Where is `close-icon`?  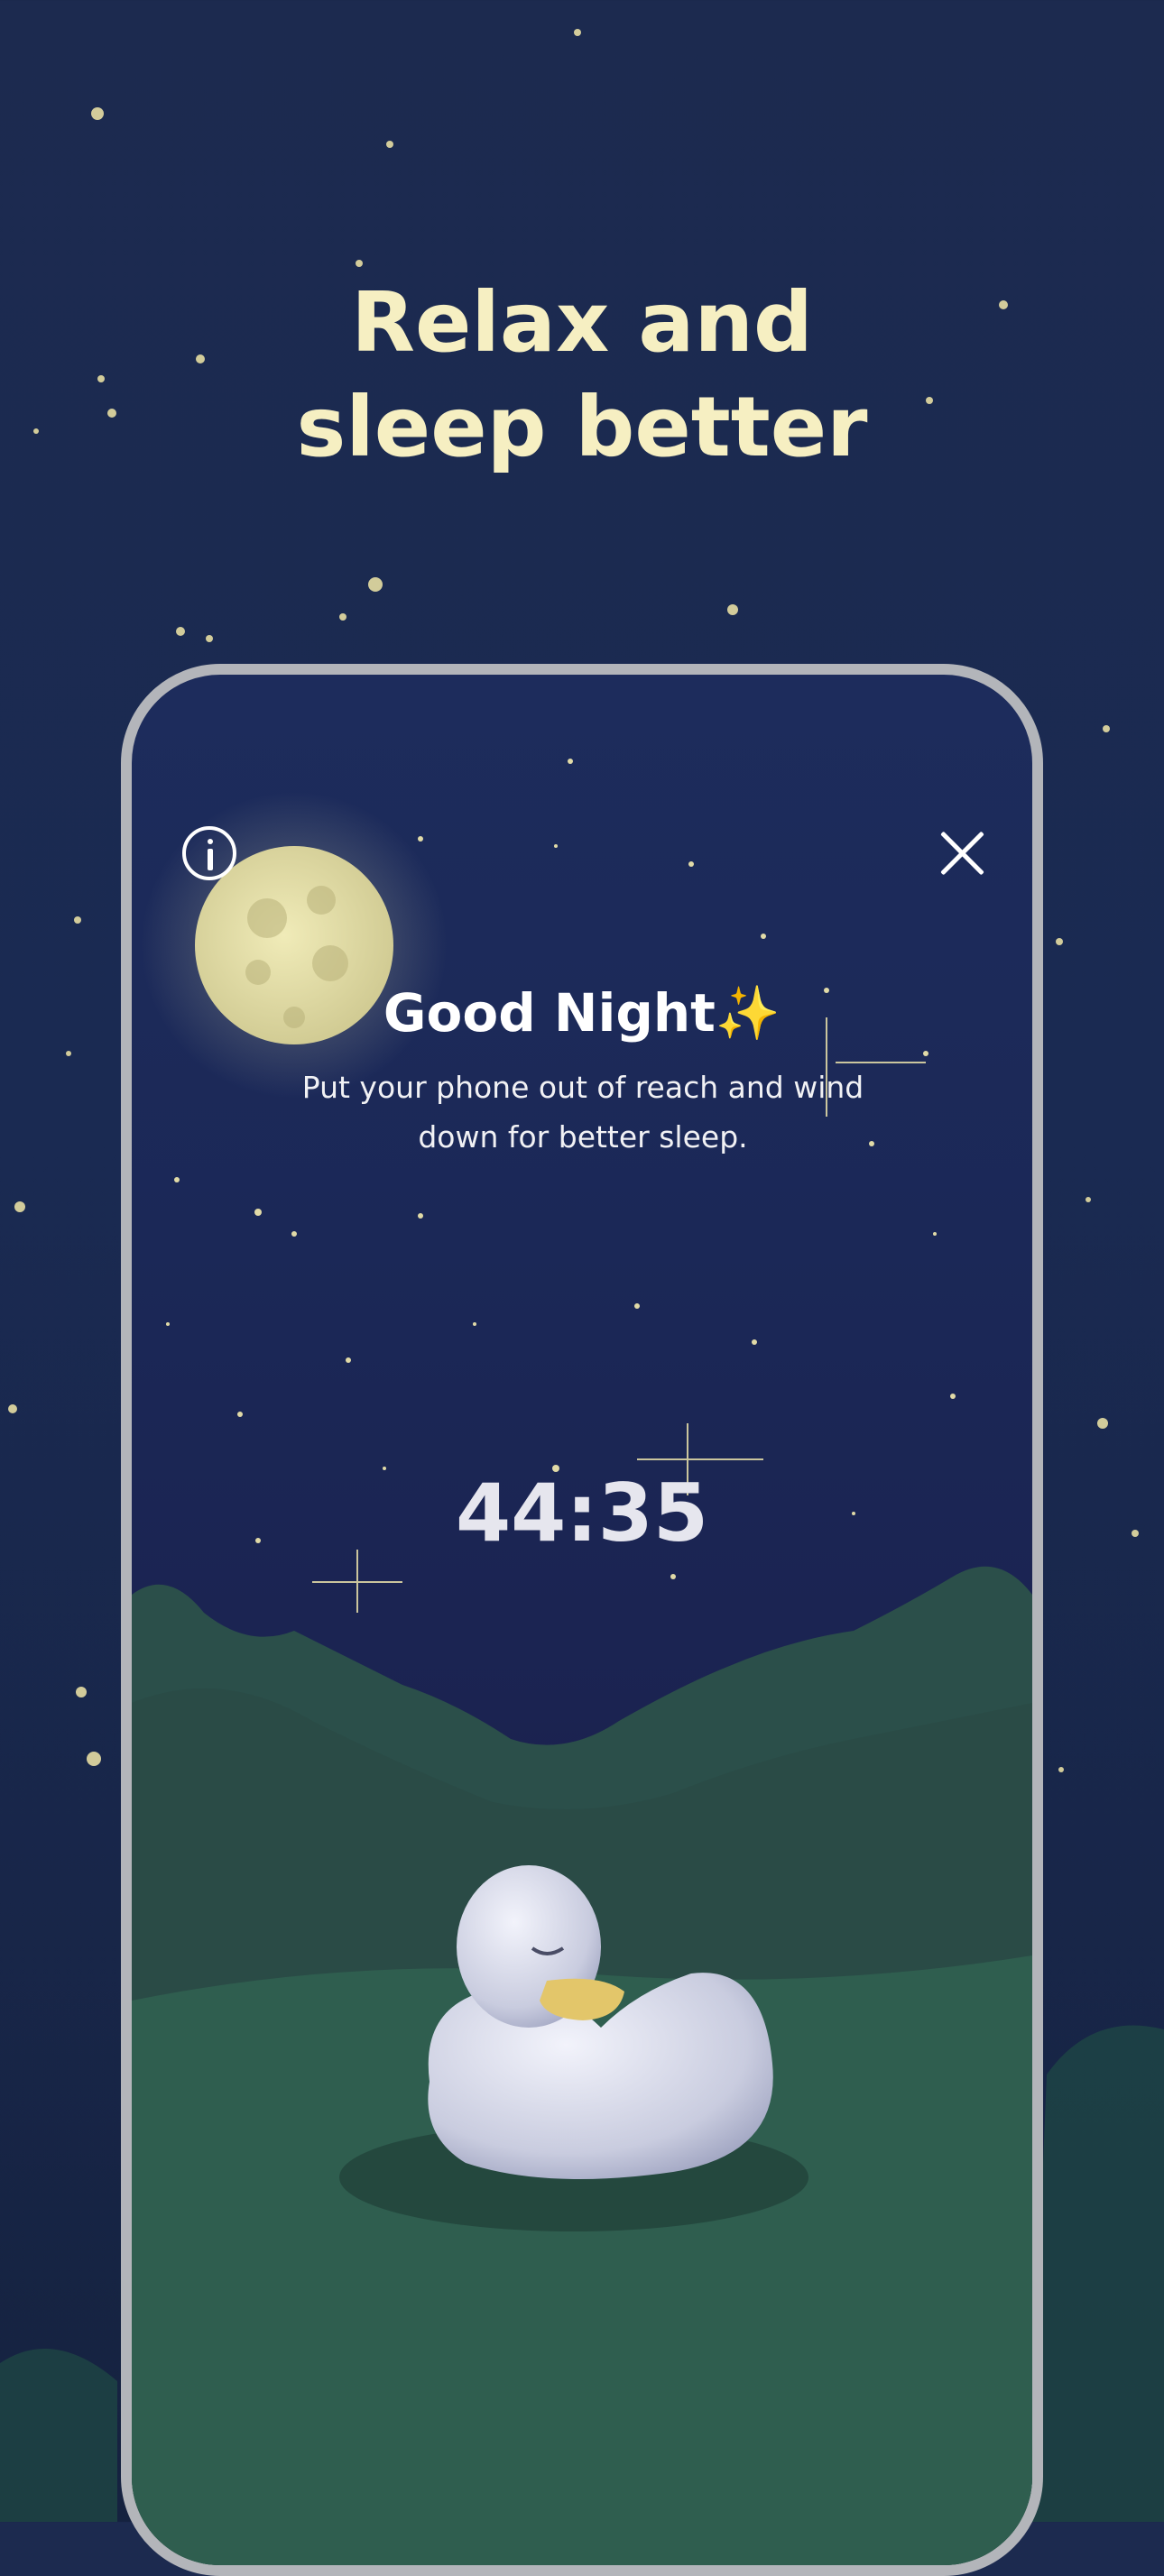 close-icon is located at coordinates (962, 853).